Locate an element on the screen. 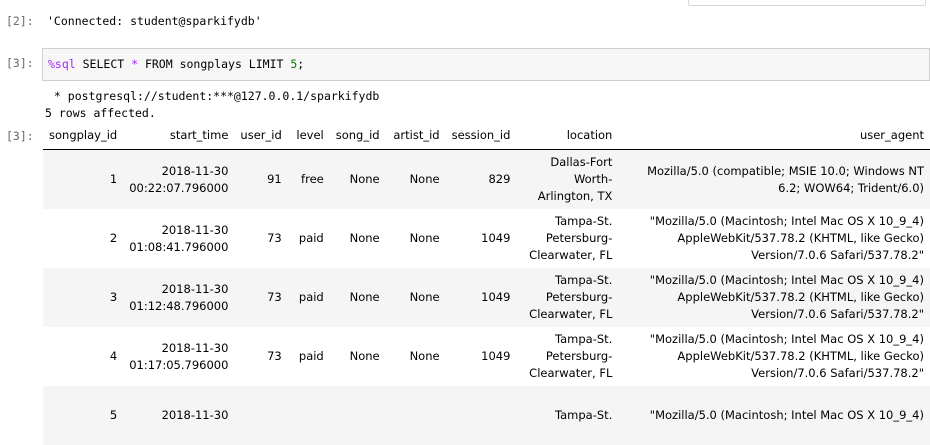 This screenshot has height=445, width=930. table-cell: 4 is located at coordinates (113, 356).